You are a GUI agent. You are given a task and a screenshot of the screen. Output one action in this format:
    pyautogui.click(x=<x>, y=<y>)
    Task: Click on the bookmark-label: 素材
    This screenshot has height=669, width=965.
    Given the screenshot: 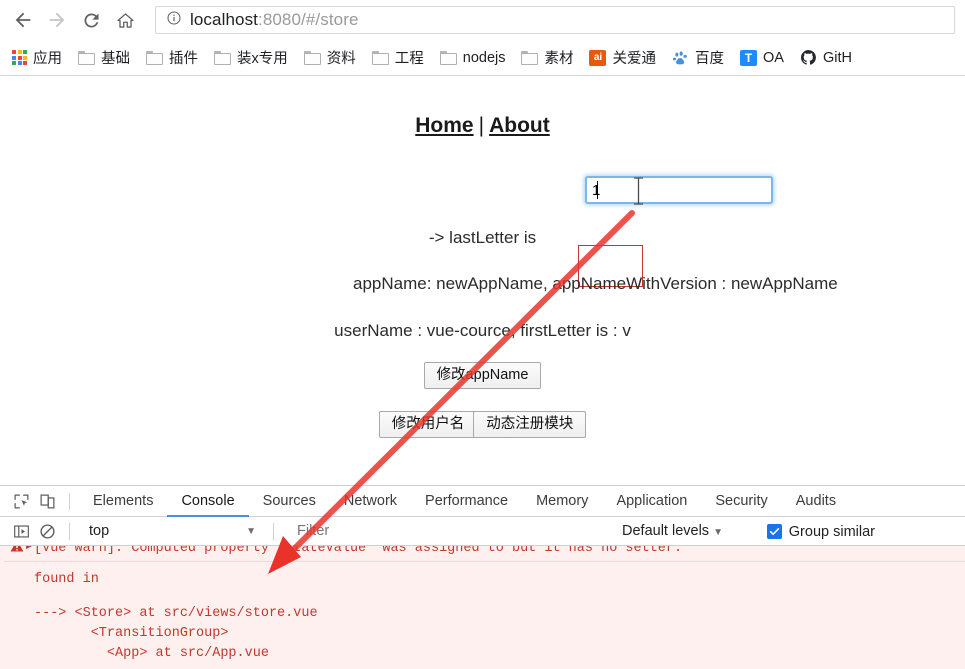 What is the action you would take?
    pyautogui.click(x=559, y=59)
    